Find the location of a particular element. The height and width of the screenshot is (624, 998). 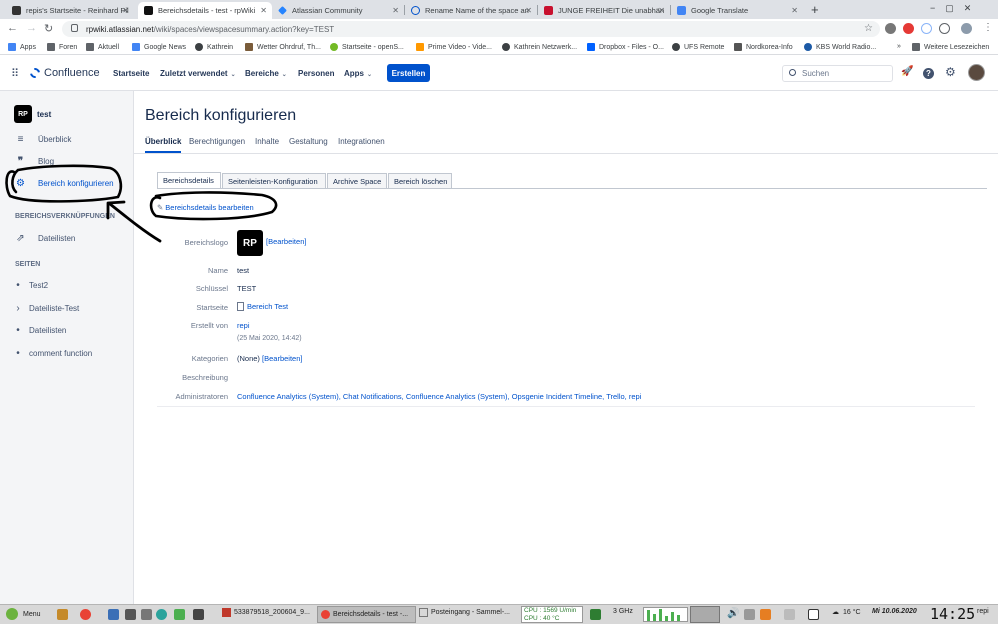

user-name: repi is located at coordinates (983, 611).